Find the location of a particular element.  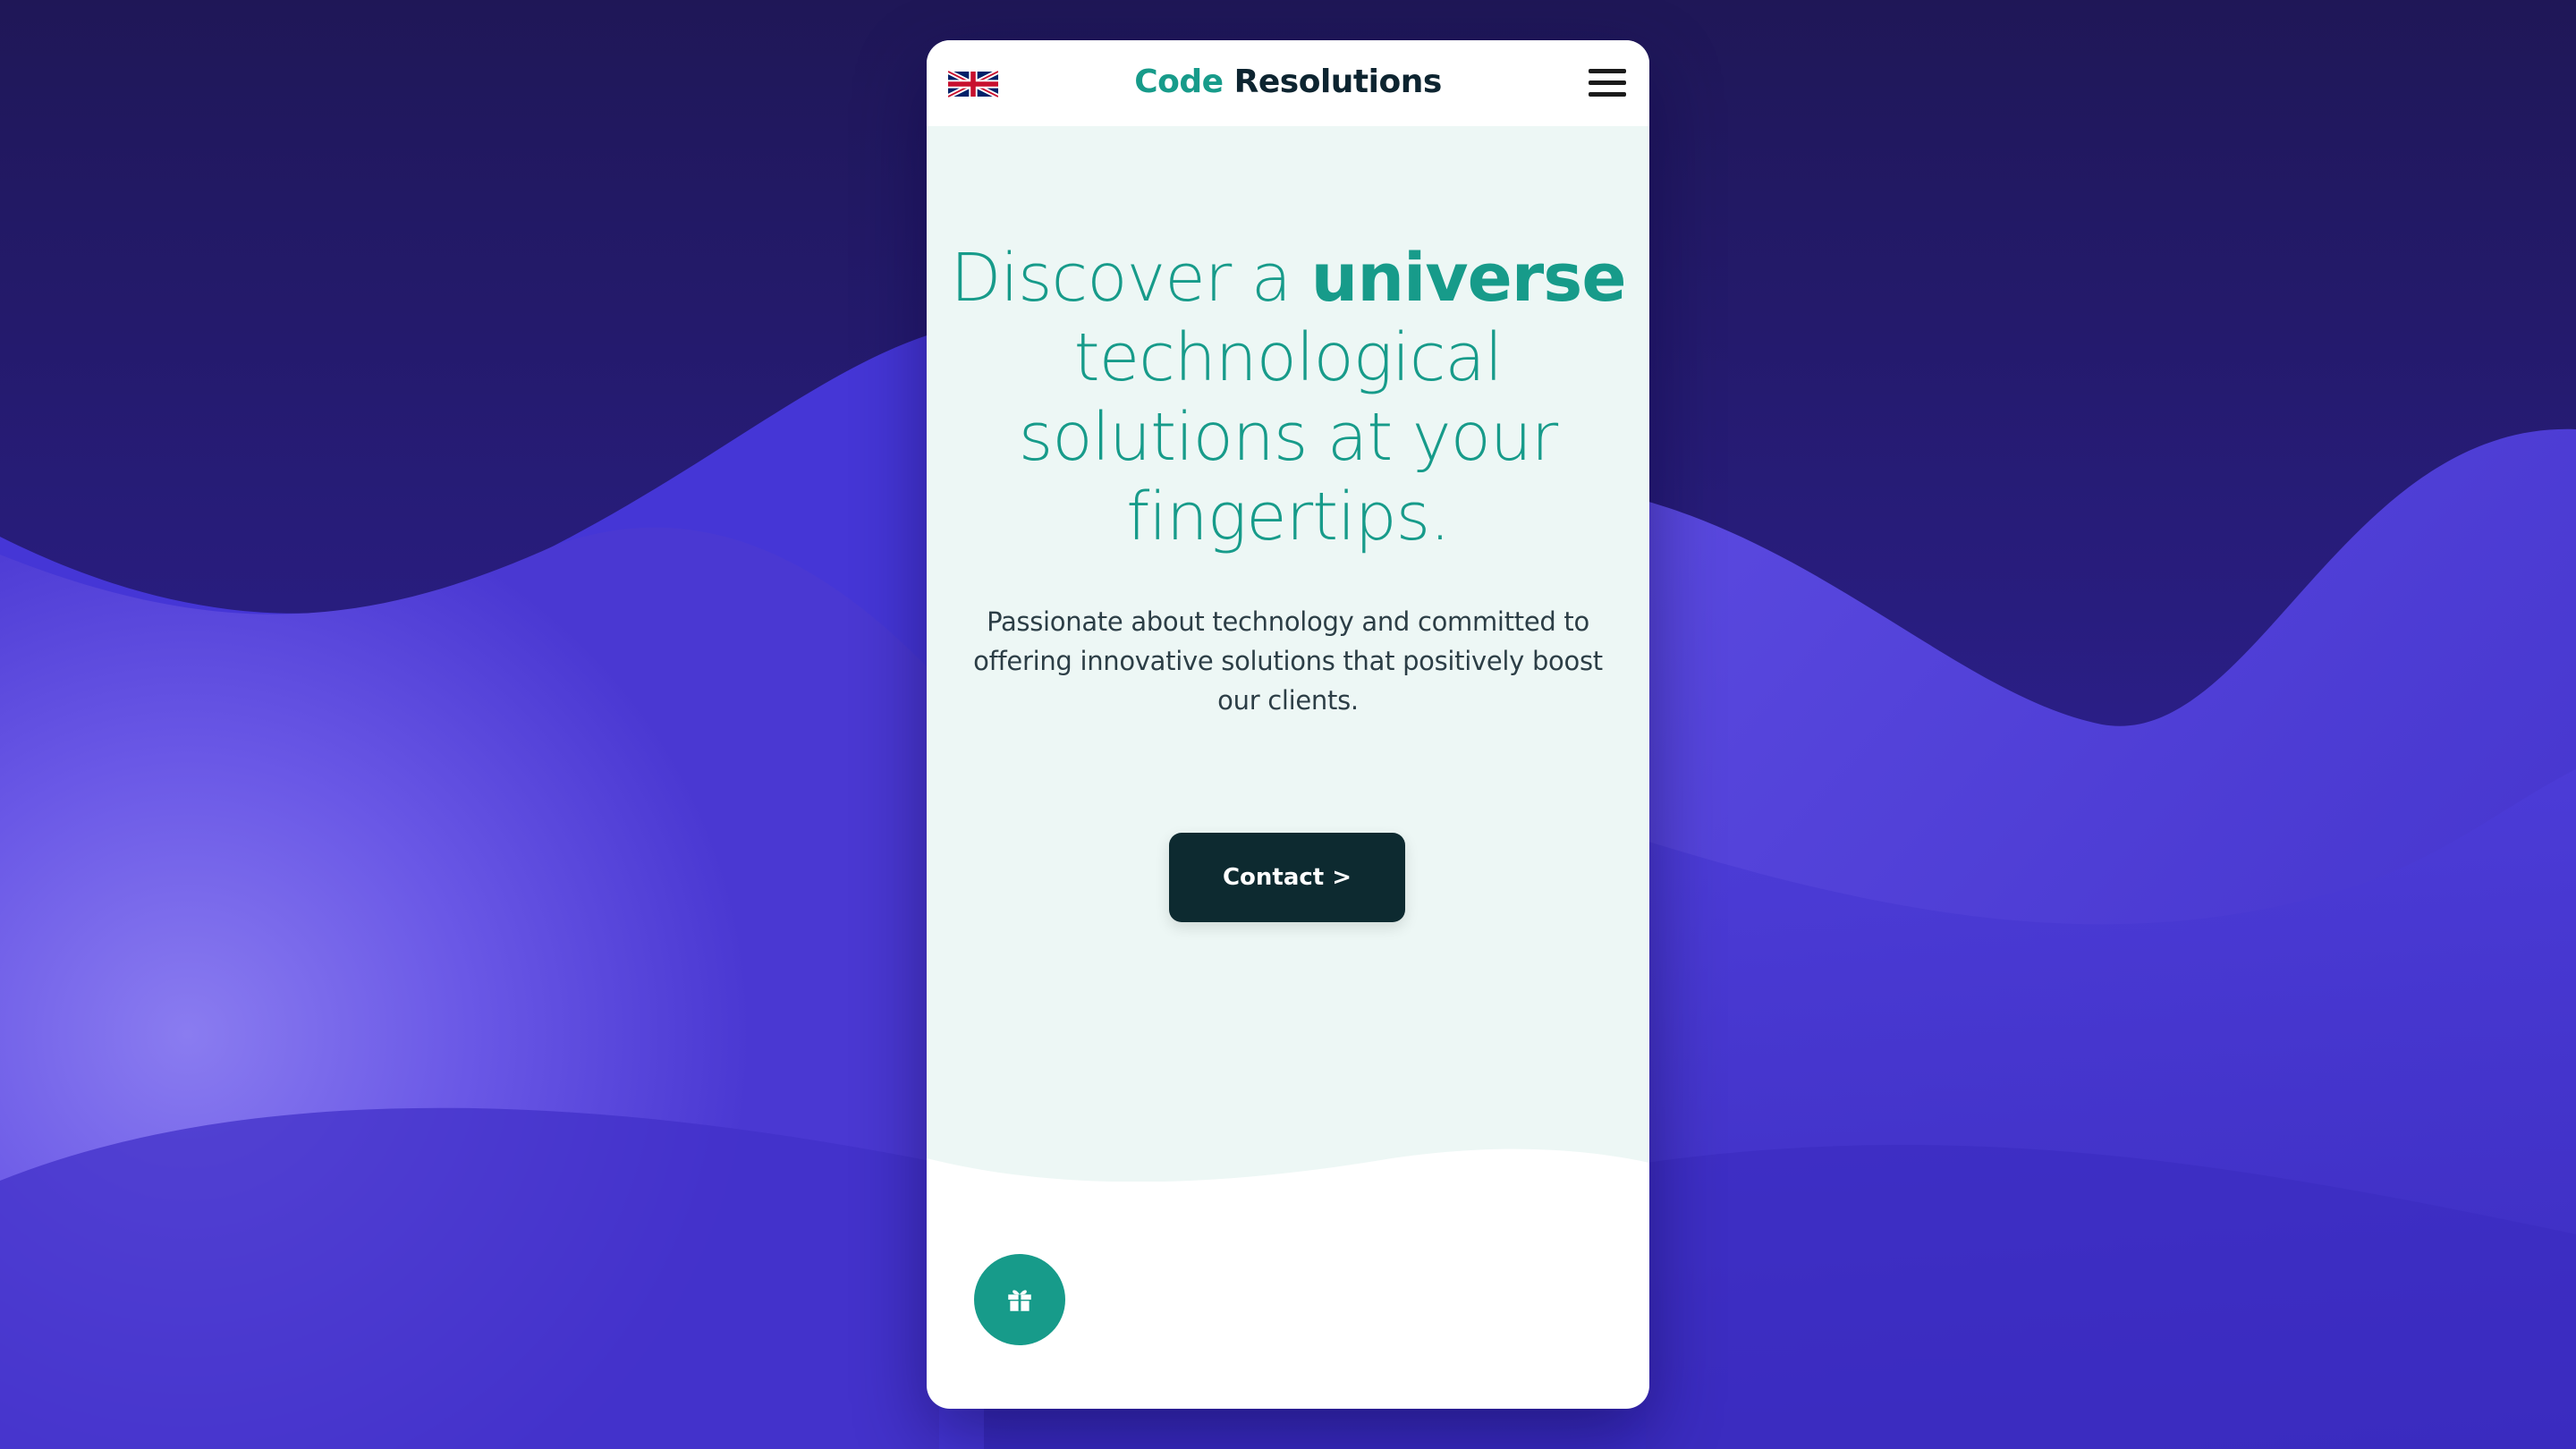

top-navigation-bar: Code Resolutions is located at coordinates (1288, 83).